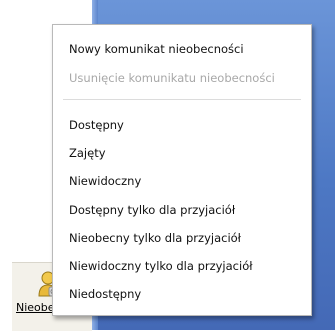  What do you see at coordinates (156, 49) in the screenshot?
I see `menu-item-new-away-message: Nowy komunikat nieobecności` at bounding box center [156, 49].